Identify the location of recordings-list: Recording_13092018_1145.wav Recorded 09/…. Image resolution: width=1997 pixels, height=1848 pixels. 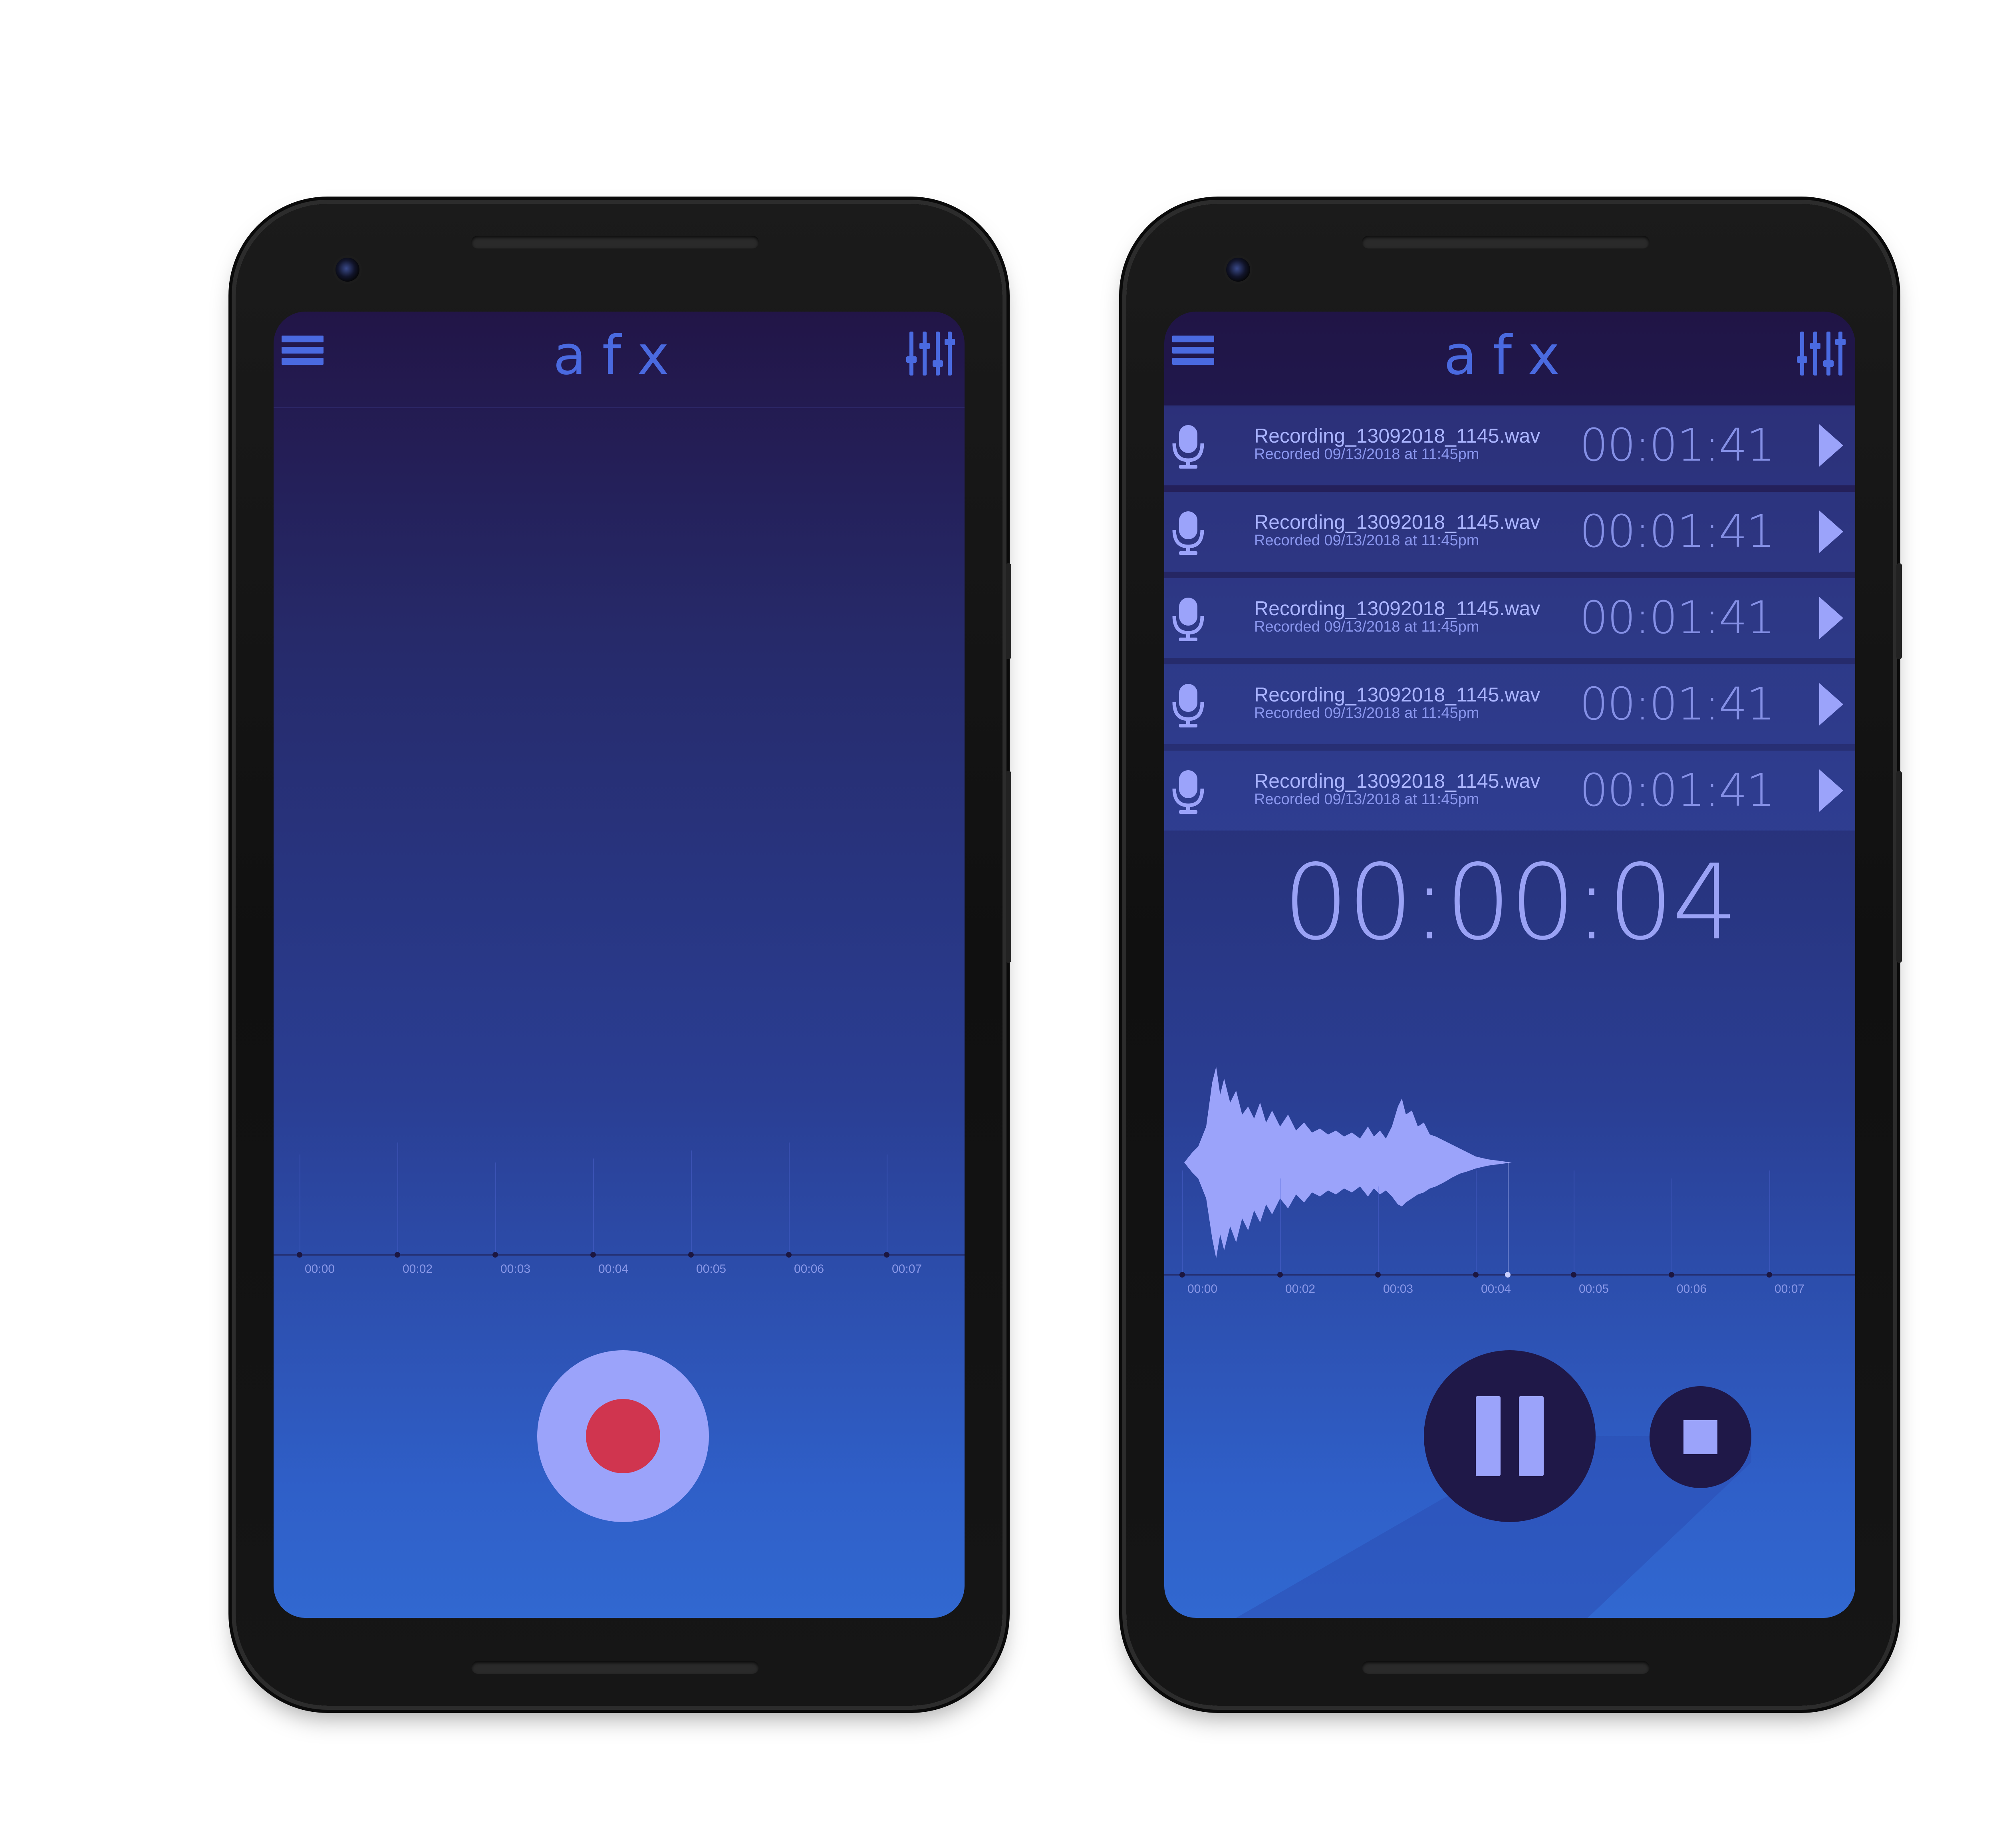
(1509, 621).